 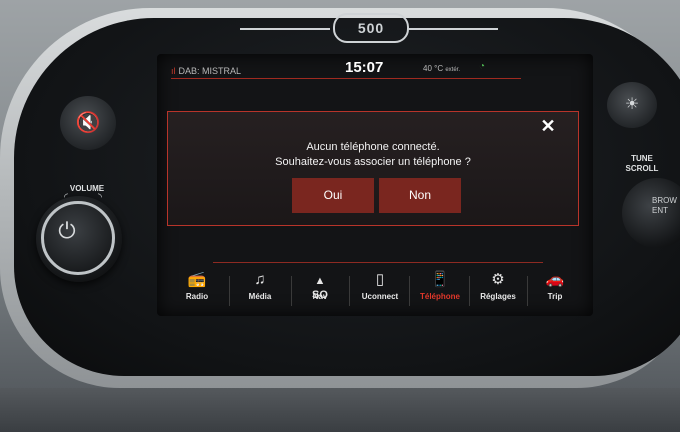 I want to click on power-icon: ⏻, so click(x=67, y=230).